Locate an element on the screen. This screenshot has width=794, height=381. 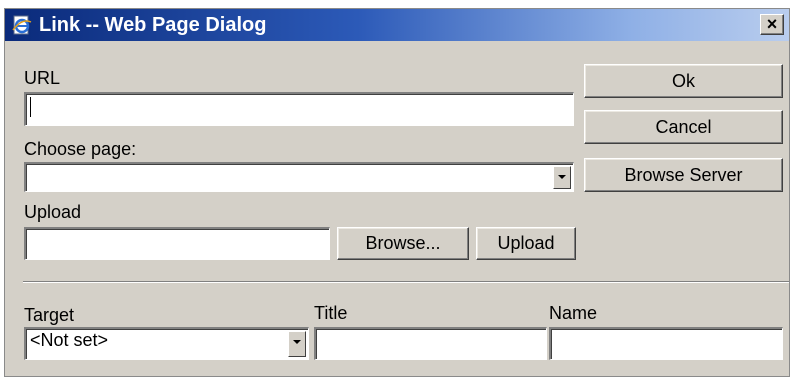
divider is located at coordinates (406, 282).